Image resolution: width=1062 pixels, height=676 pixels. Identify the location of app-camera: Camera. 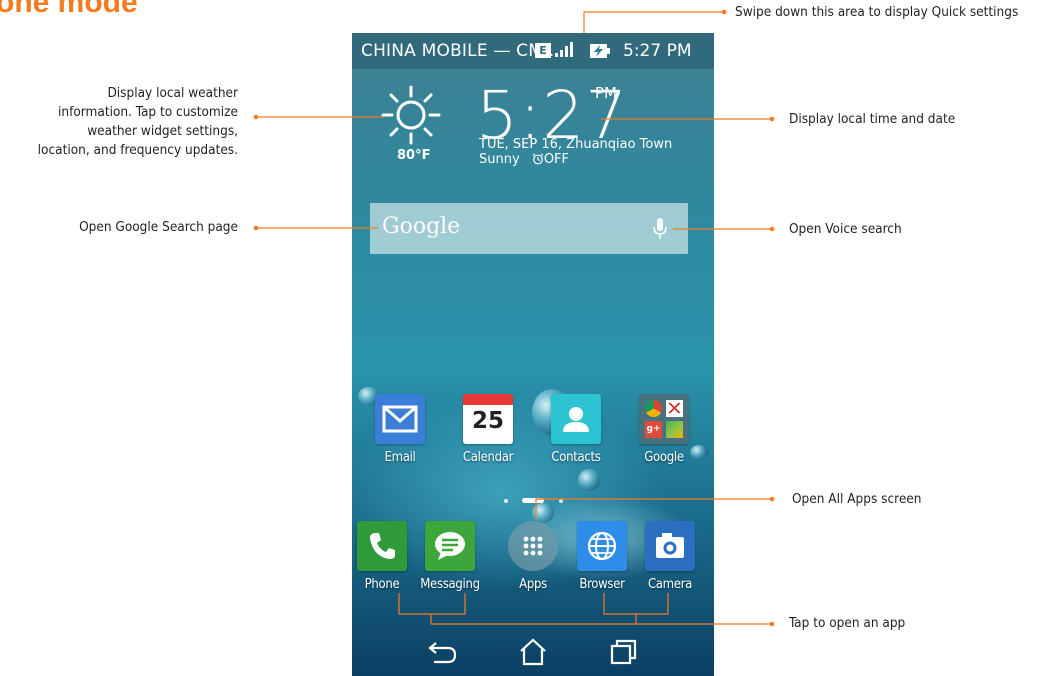
(670, 556).